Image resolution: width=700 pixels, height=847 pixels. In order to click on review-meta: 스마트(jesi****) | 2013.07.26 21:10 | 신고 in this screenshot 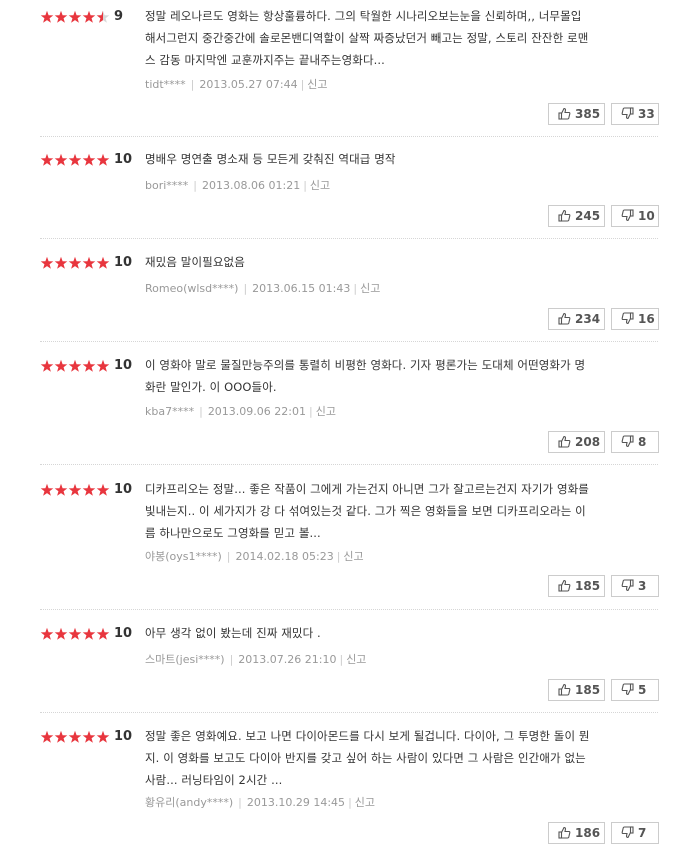, I will do `click(255, 660)`.